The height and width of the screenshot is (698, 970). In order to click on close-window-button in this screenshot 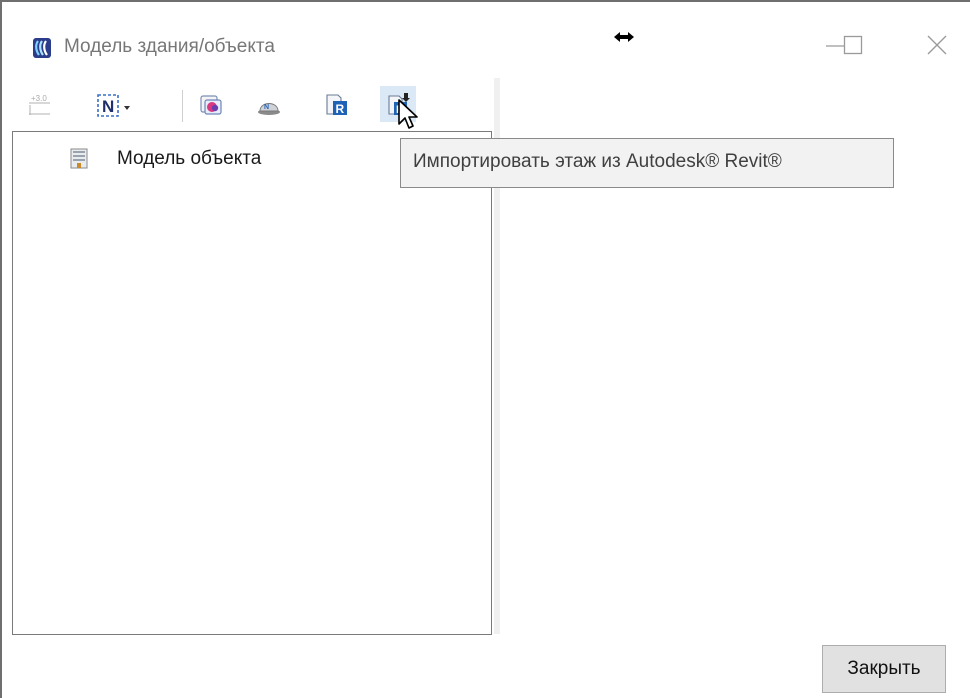, I will do `click(937, 46)`.